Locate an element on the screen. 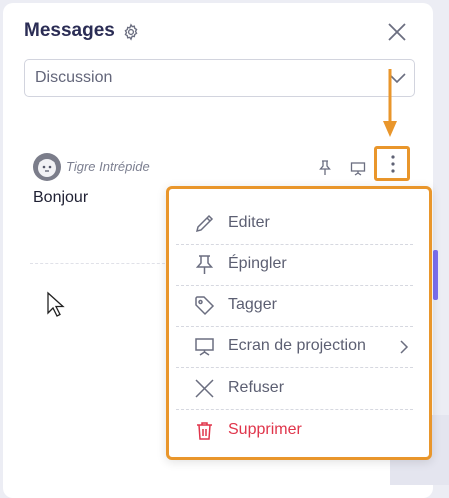 The height and width of the screenshot is (498, 449). menu-item-refuse: Refuser is located at coordinates (294, 389).